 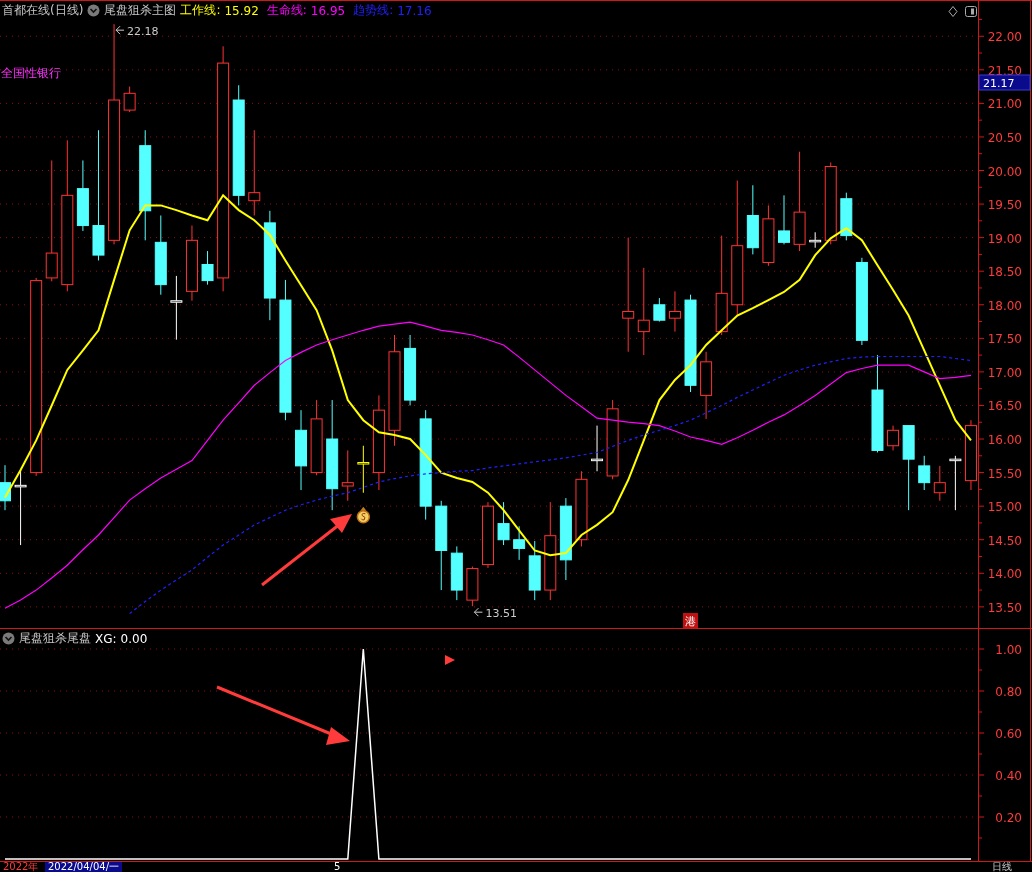 I want to click on legend-label: XG:, so click(x=106, y=638).